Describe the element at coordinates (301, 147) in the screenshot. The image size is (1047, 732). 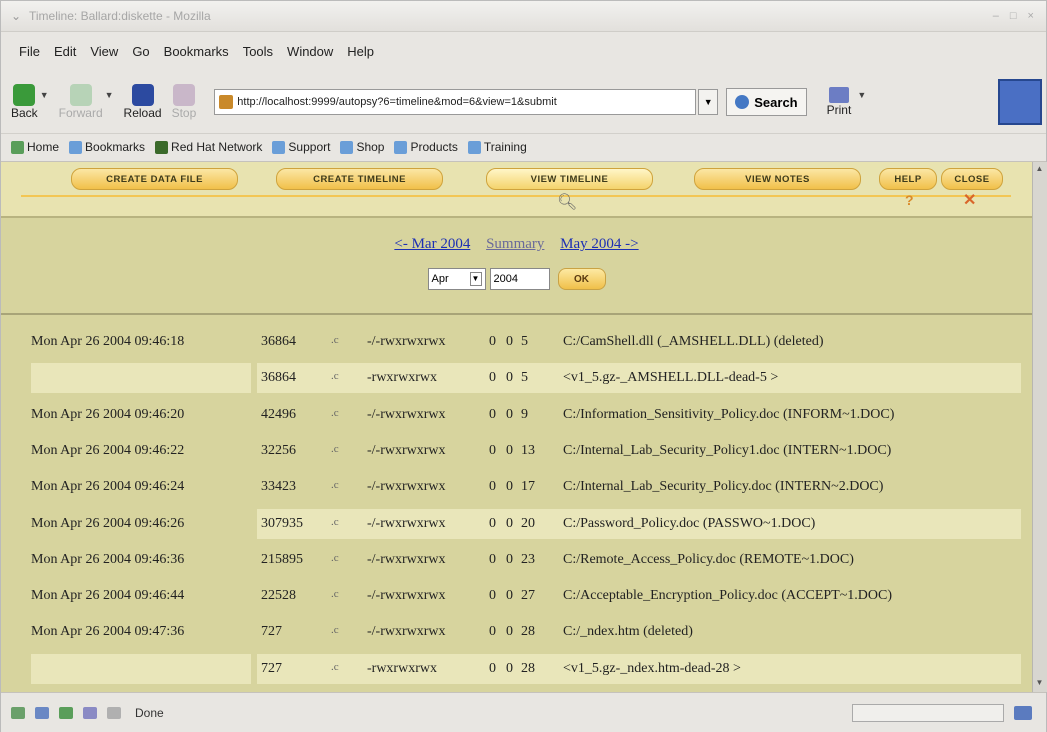
I see `bookmark-support: Support` at that location.